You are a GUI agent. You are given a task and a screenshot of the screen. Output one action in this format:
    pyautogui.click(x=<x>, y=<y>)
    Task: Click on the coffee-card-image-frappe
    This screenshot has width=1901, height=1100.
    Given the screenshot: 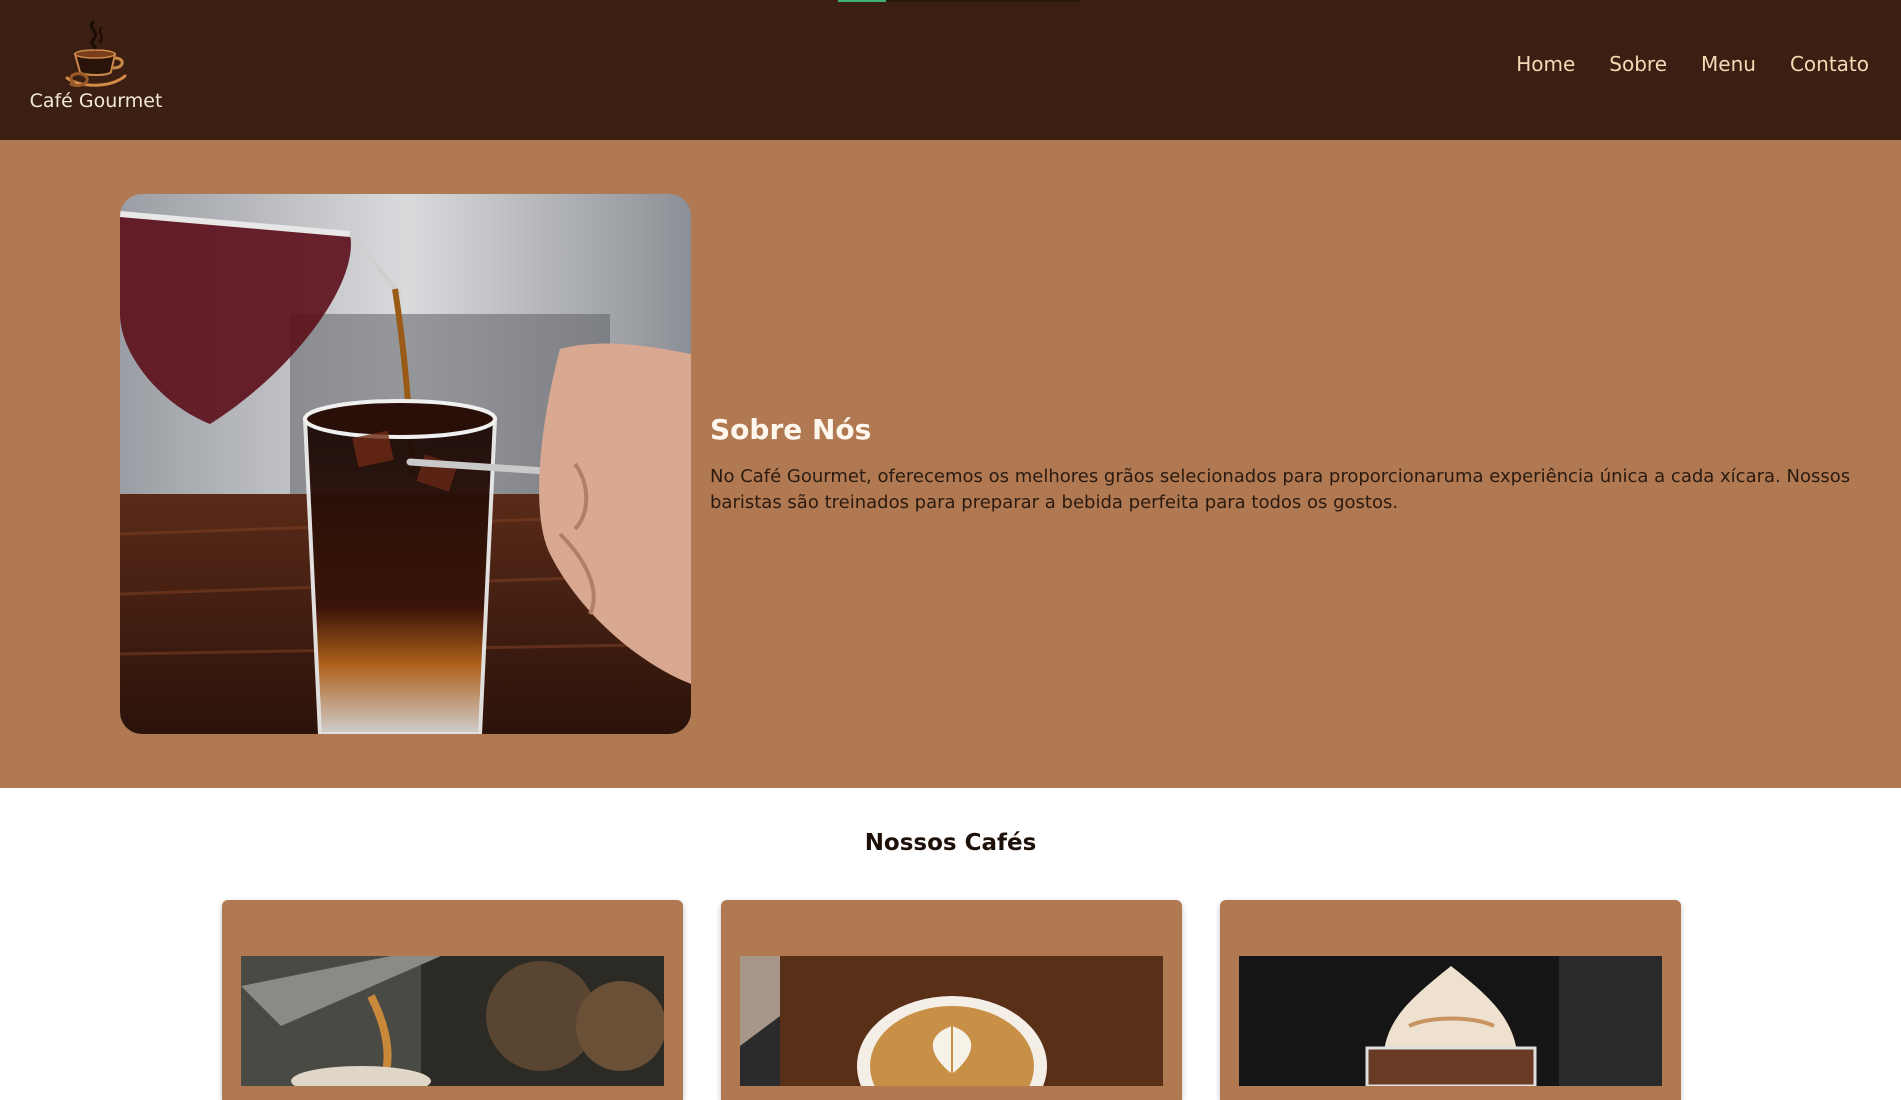 What is the action you would take?
    pyautogui.click(x=1450, y=1021)
    